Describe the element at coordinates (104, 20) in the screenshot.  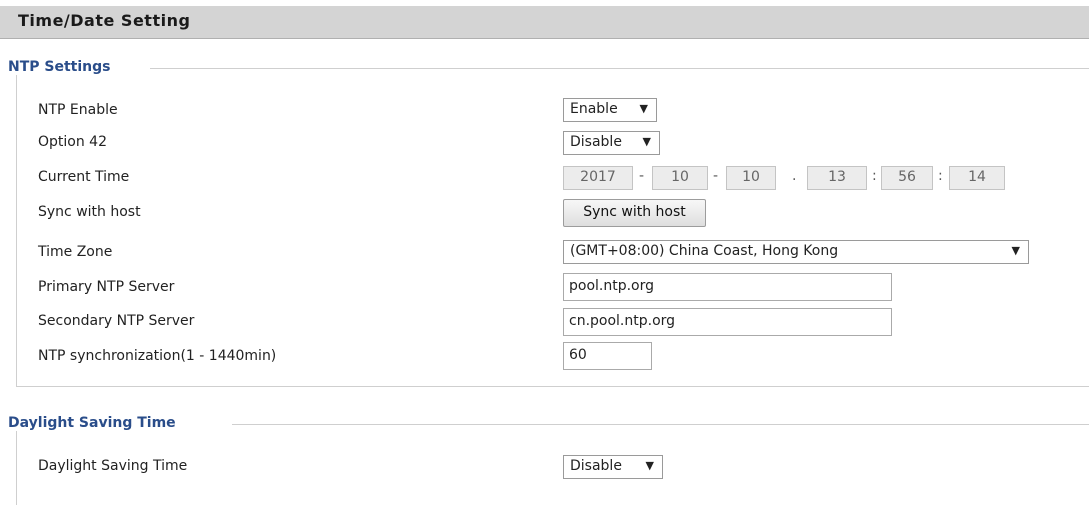
I see `page-title: Time/Date Setting` at that location.